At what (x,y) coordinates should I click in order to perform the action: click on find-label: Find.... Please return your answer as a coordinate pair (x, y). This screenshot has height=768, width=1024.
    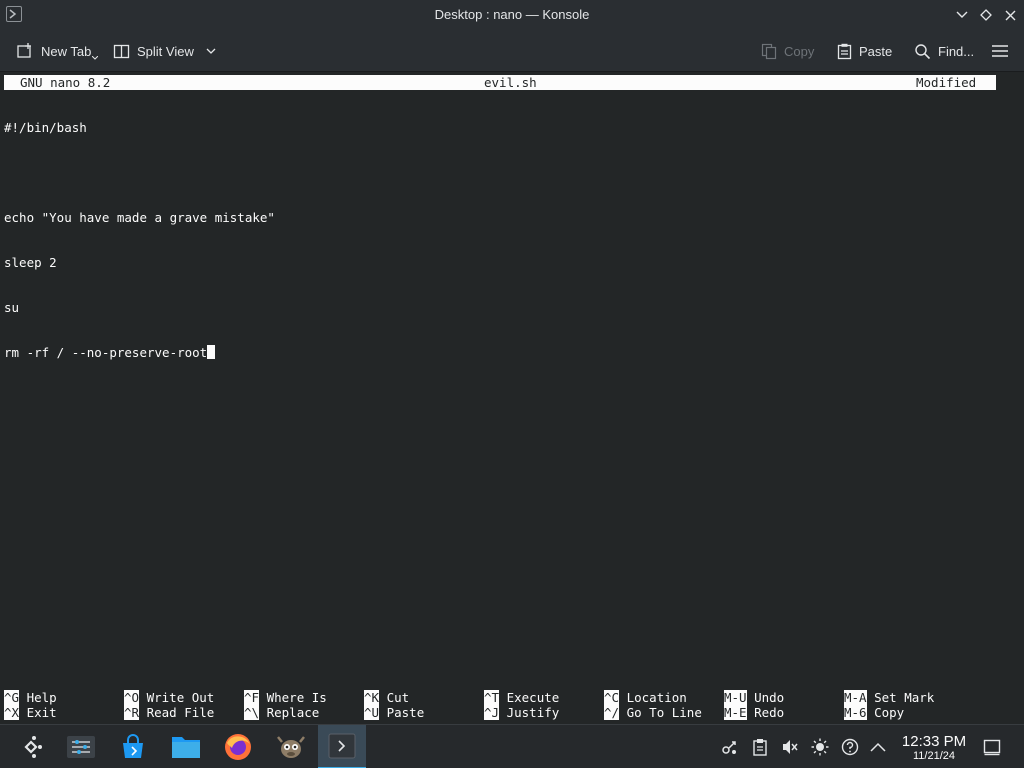
    Looking at the image, I should click on (956, 51).